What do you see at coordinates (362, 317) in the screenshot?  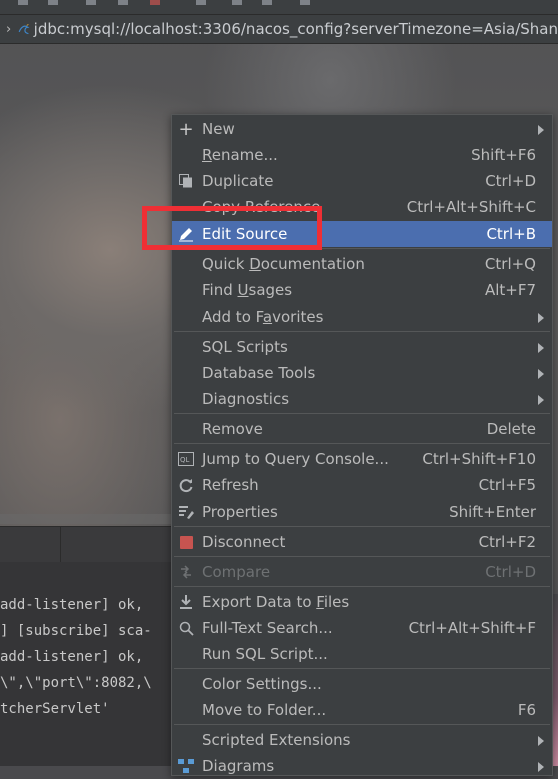 I see `menu-item-add-to-favorites: Add to Favorites` at bounding box center [362, 317].